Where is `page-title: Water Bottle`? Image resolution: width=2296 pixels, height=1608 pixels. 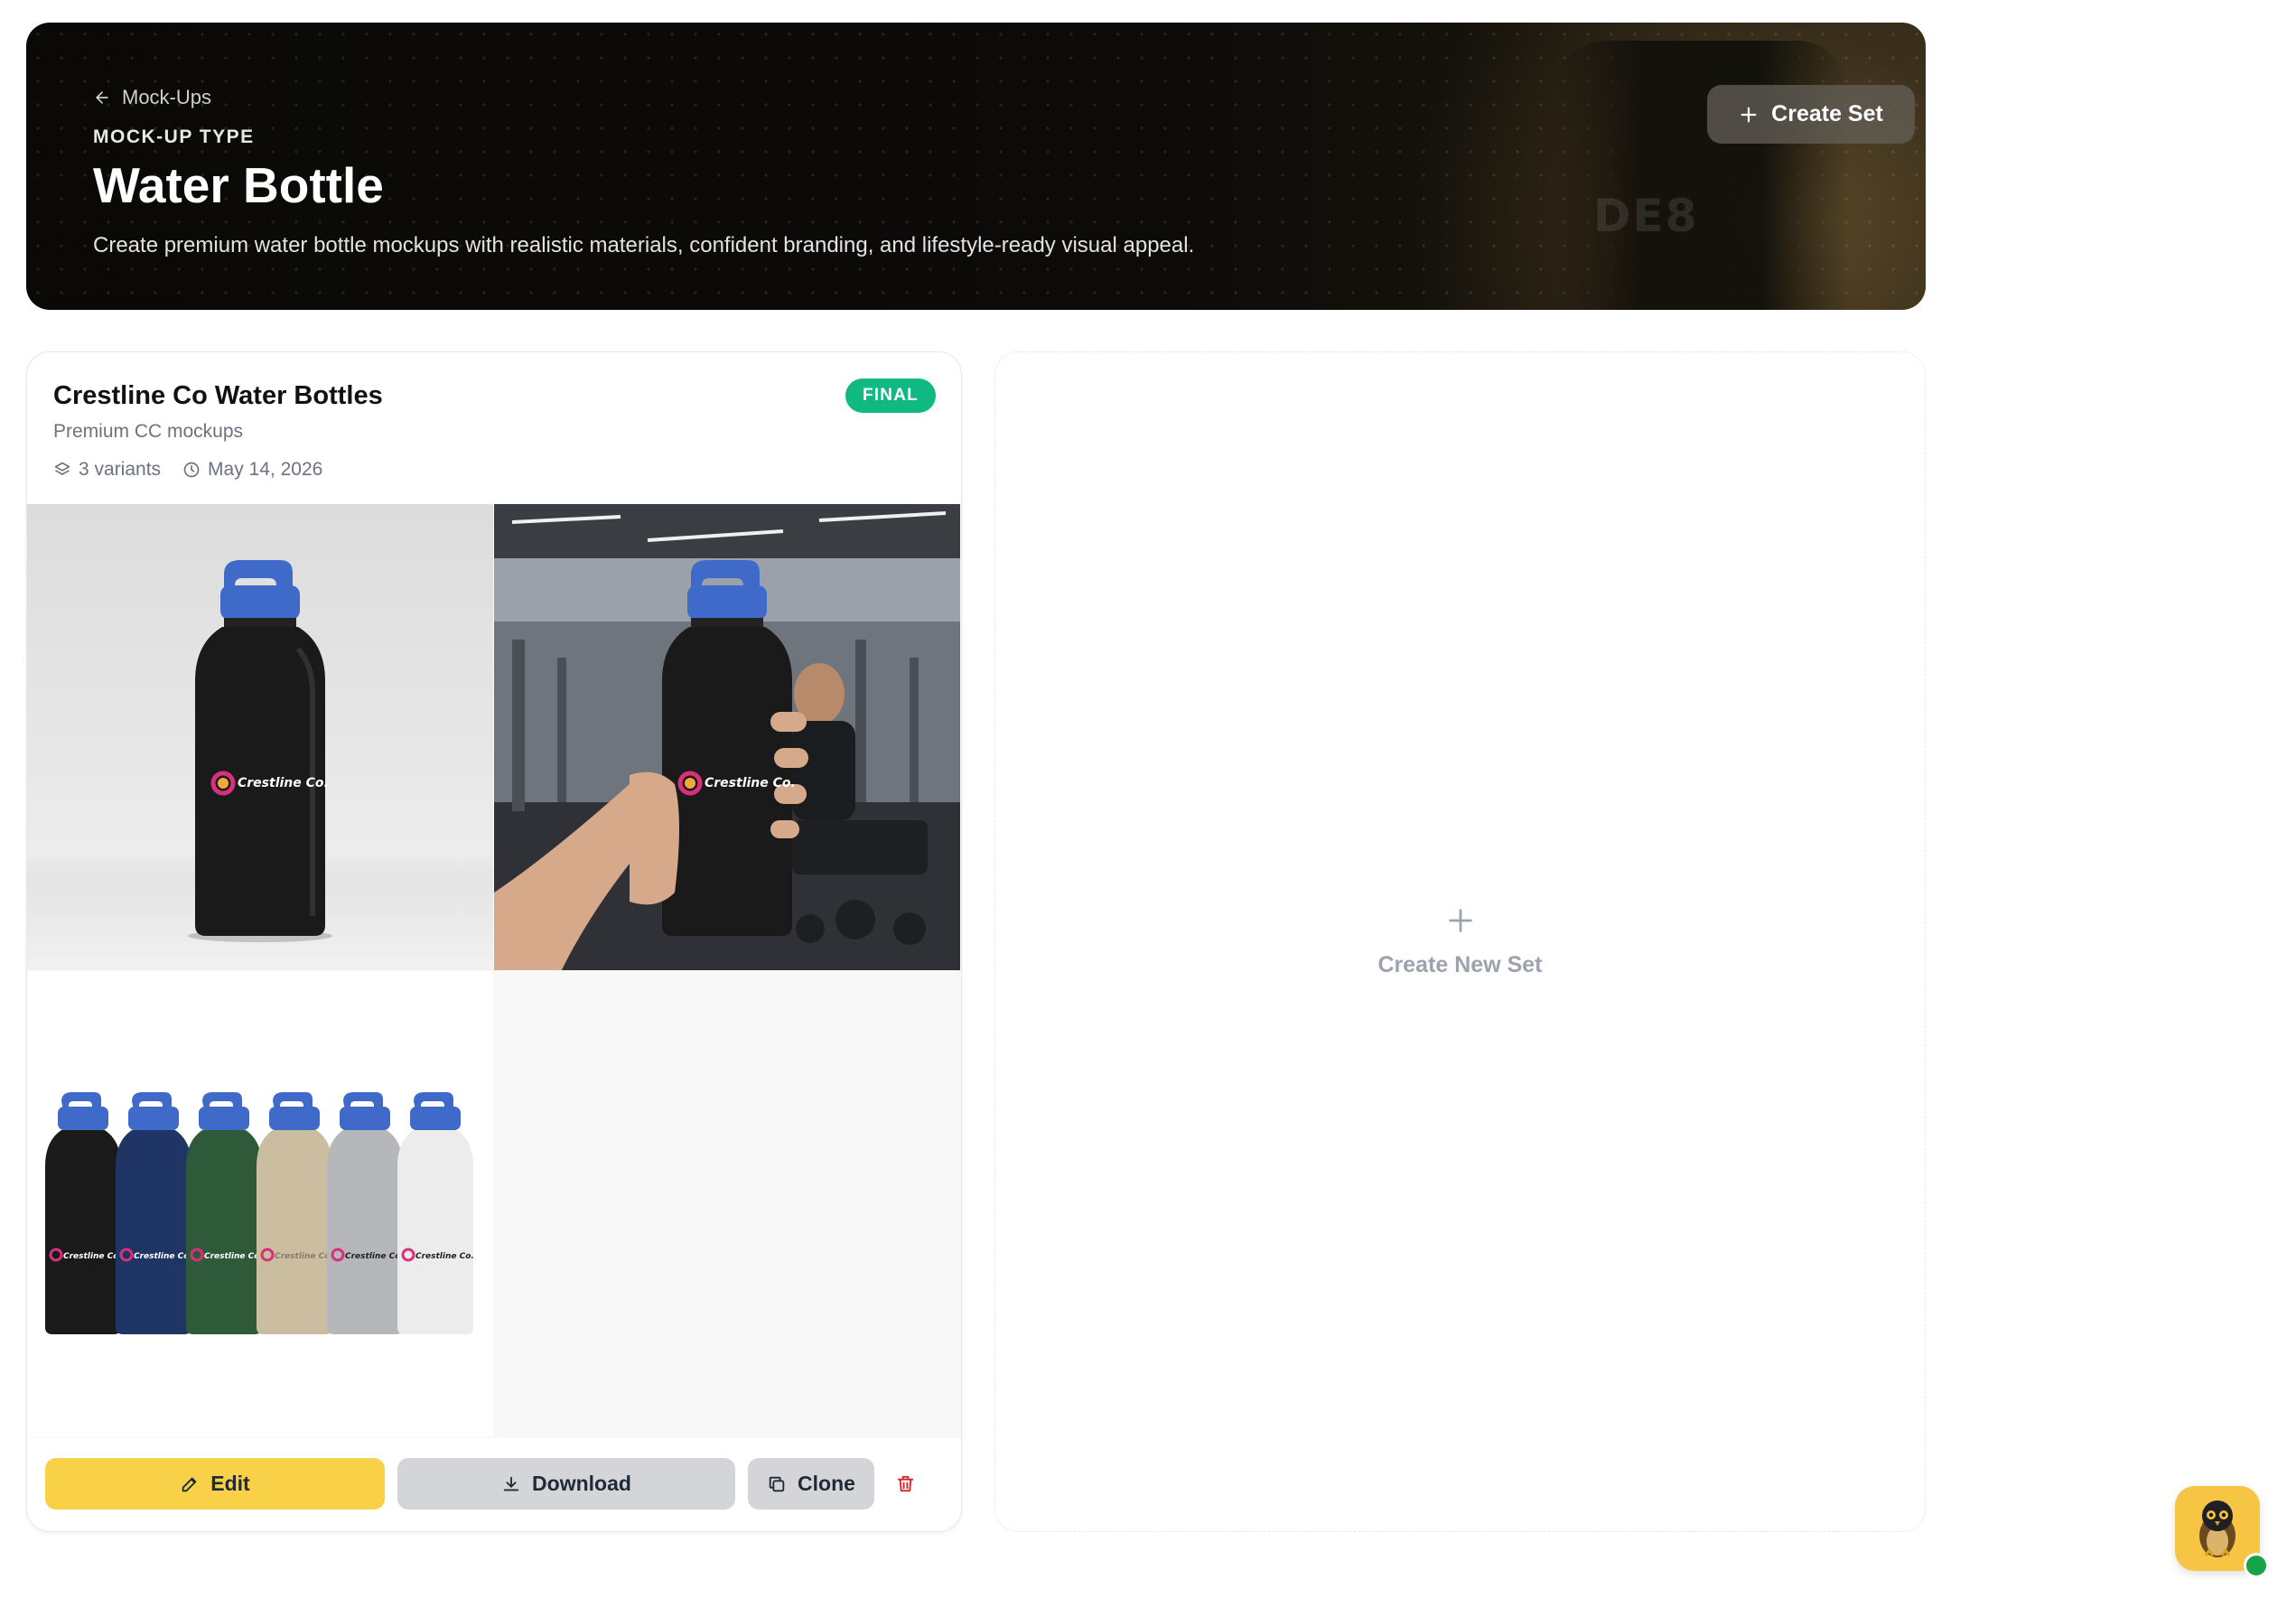 page-title: Water Bottle is located at coordinates (238, 185).